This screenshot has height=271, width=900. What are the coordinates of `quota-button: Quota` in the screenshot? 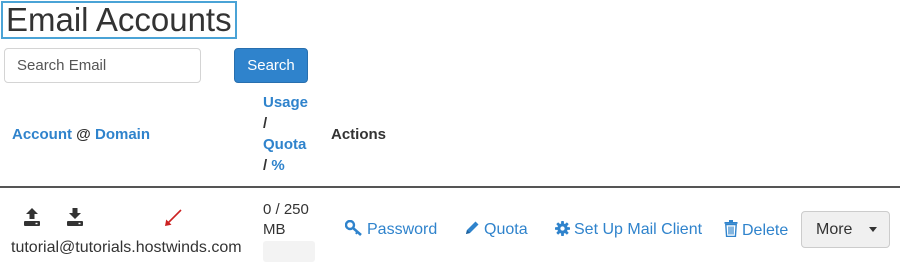 It's located at (496, 231).